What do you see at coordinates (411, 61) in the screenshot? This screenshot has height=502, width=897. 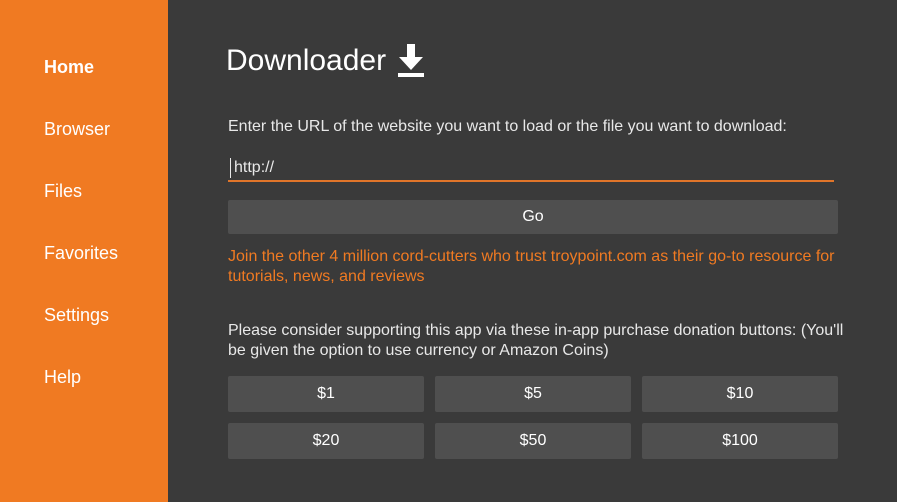 I see `download-icon` at bounding box center [411, 61].